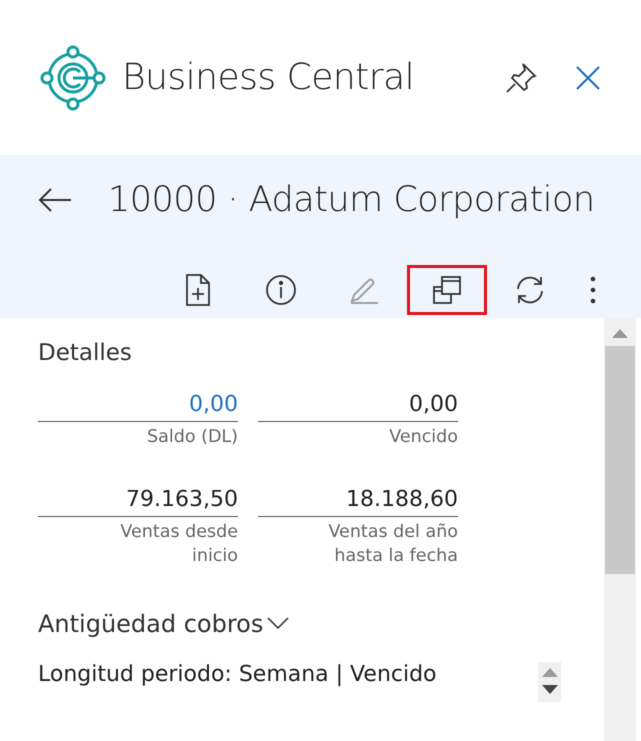  What do you see at coordinates (192, 437) in the screenshot?
I see `field-label: Saldo (DL)` at bounding box center [192, 437].